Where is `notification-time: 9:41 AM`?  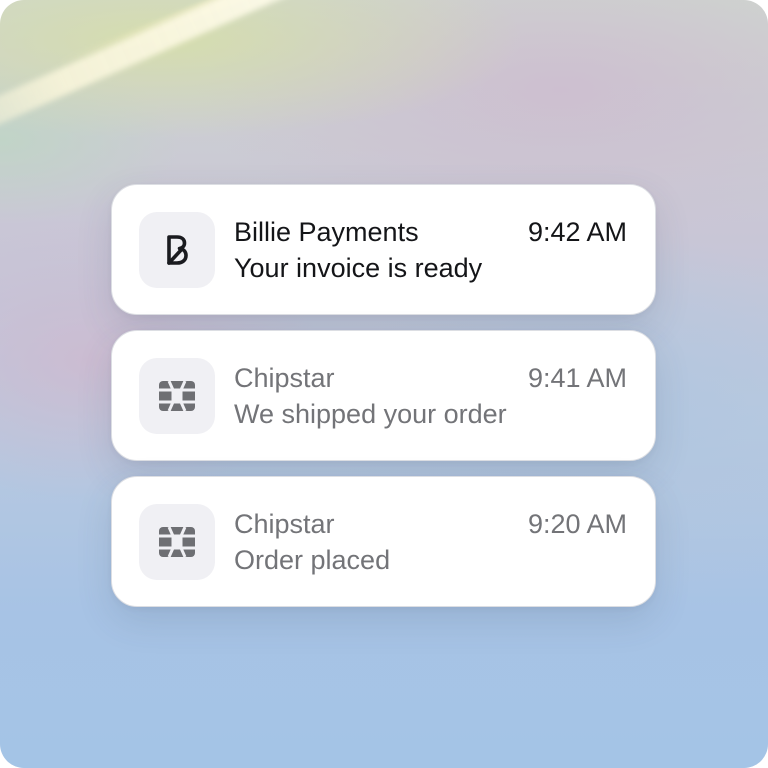
notification-time: 9:41 AM is located at coordinates (577, 378).